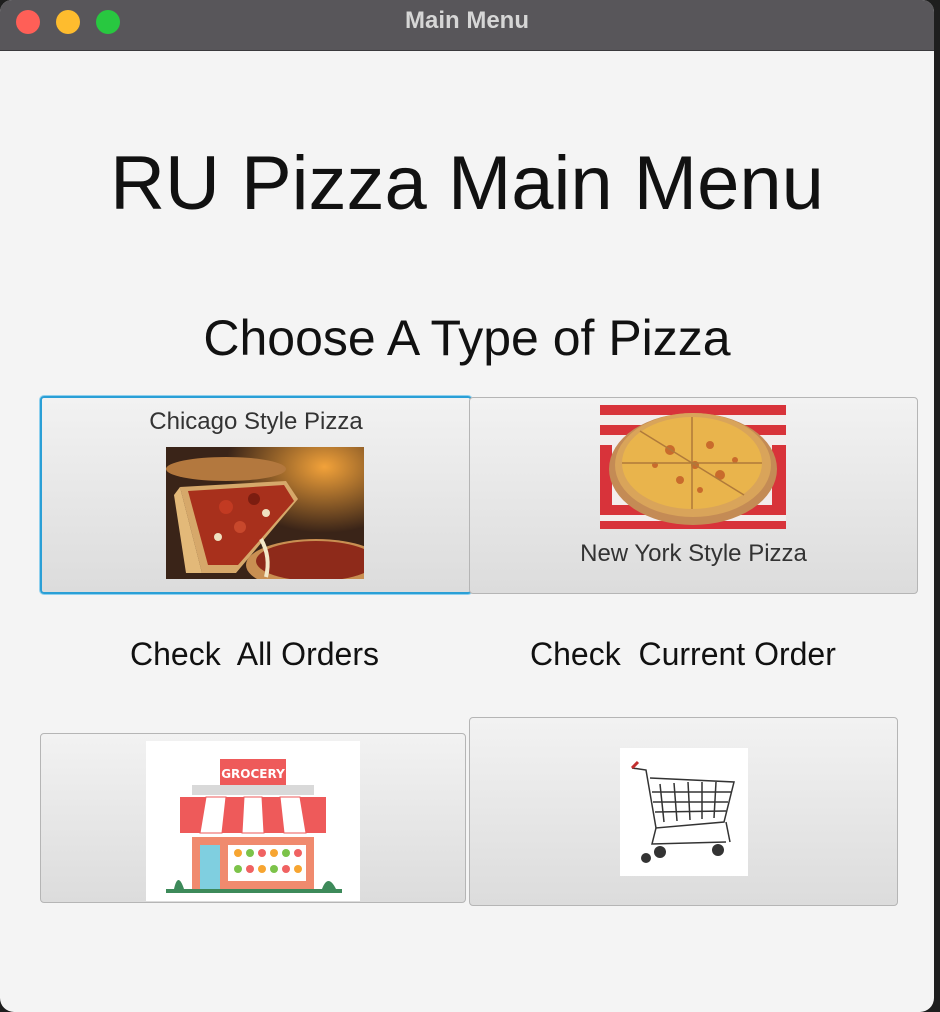 The image size is (940, 1012). I want to click on page-title: RU Pizza Main Menu, so click(467, 183).